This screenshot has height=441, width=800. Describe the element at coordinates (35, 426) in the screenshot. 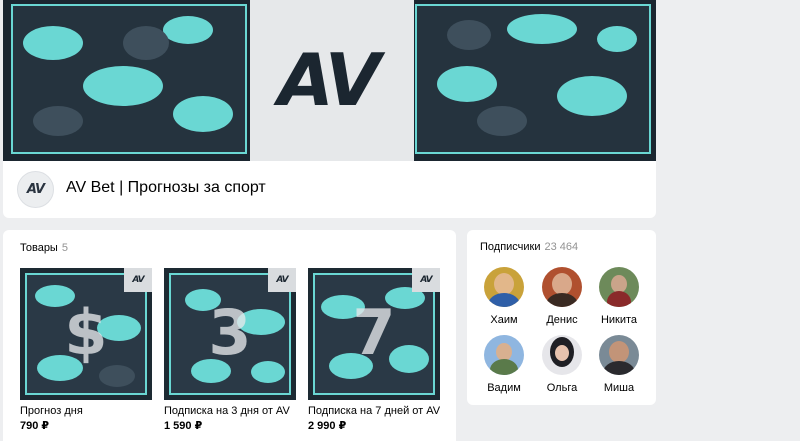

I see `product-price: 790 ₽` at that location.